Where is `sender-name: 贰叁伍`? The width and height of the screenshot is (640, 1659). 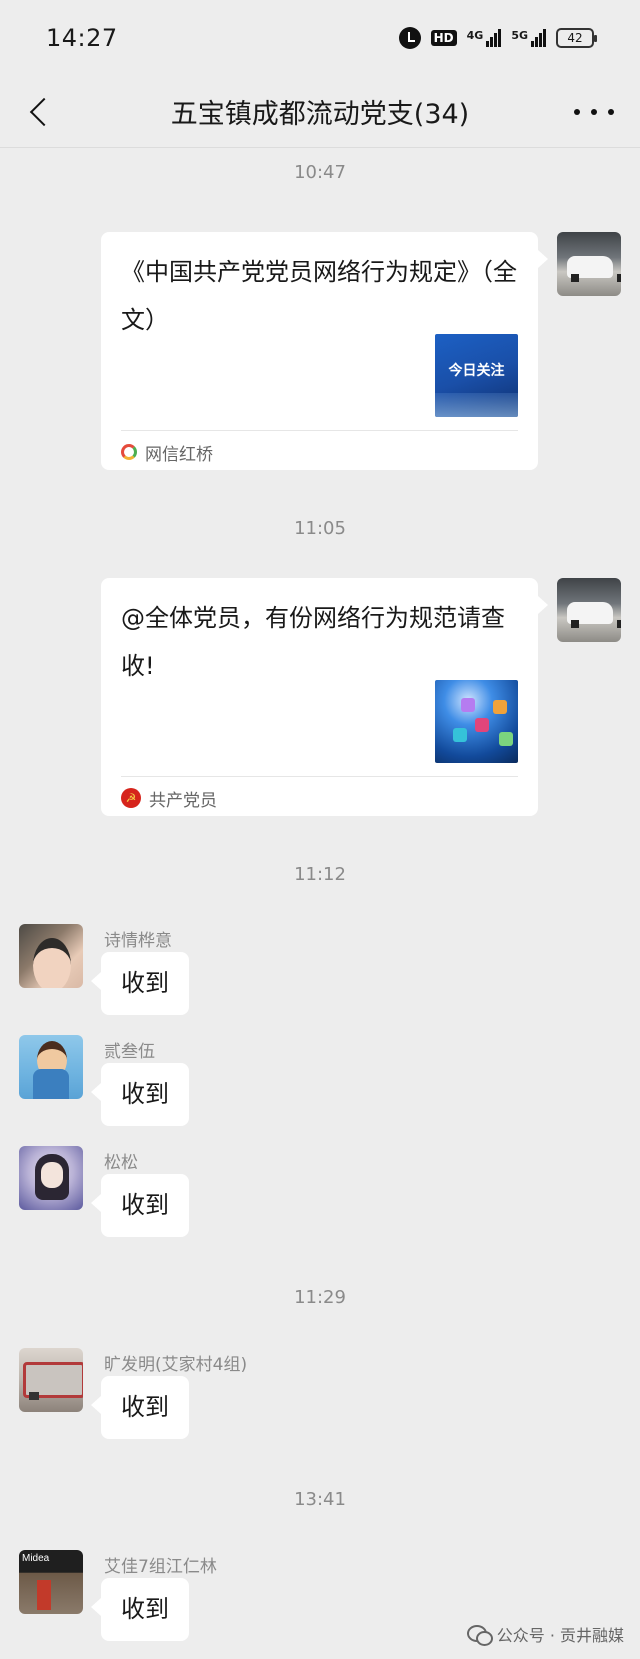
sender-name: 贰叁伍 is located at coordinates (129, 1052).